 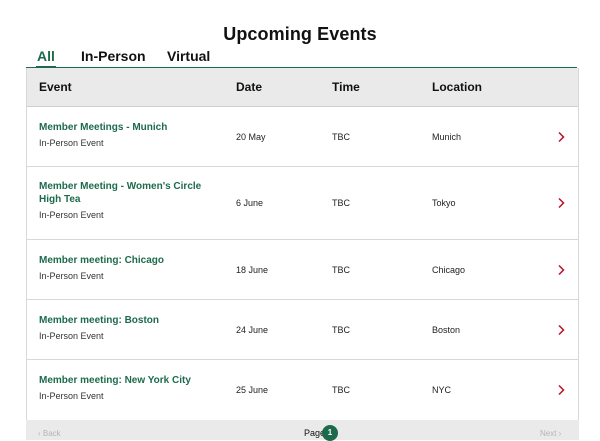 What do you see at coordinates (444, 203) in the screenshot?
I see `event-location: Tokyo` at bounding box center [444, 203].